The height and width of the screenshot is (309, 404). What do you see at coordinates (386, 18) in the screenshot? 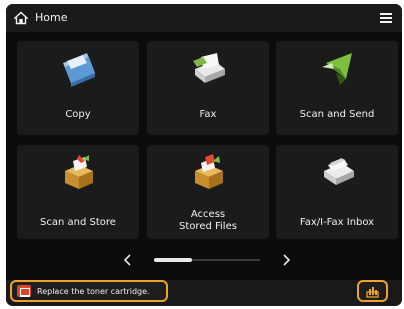
I see `menu-button` at bounding box center [386, 18].